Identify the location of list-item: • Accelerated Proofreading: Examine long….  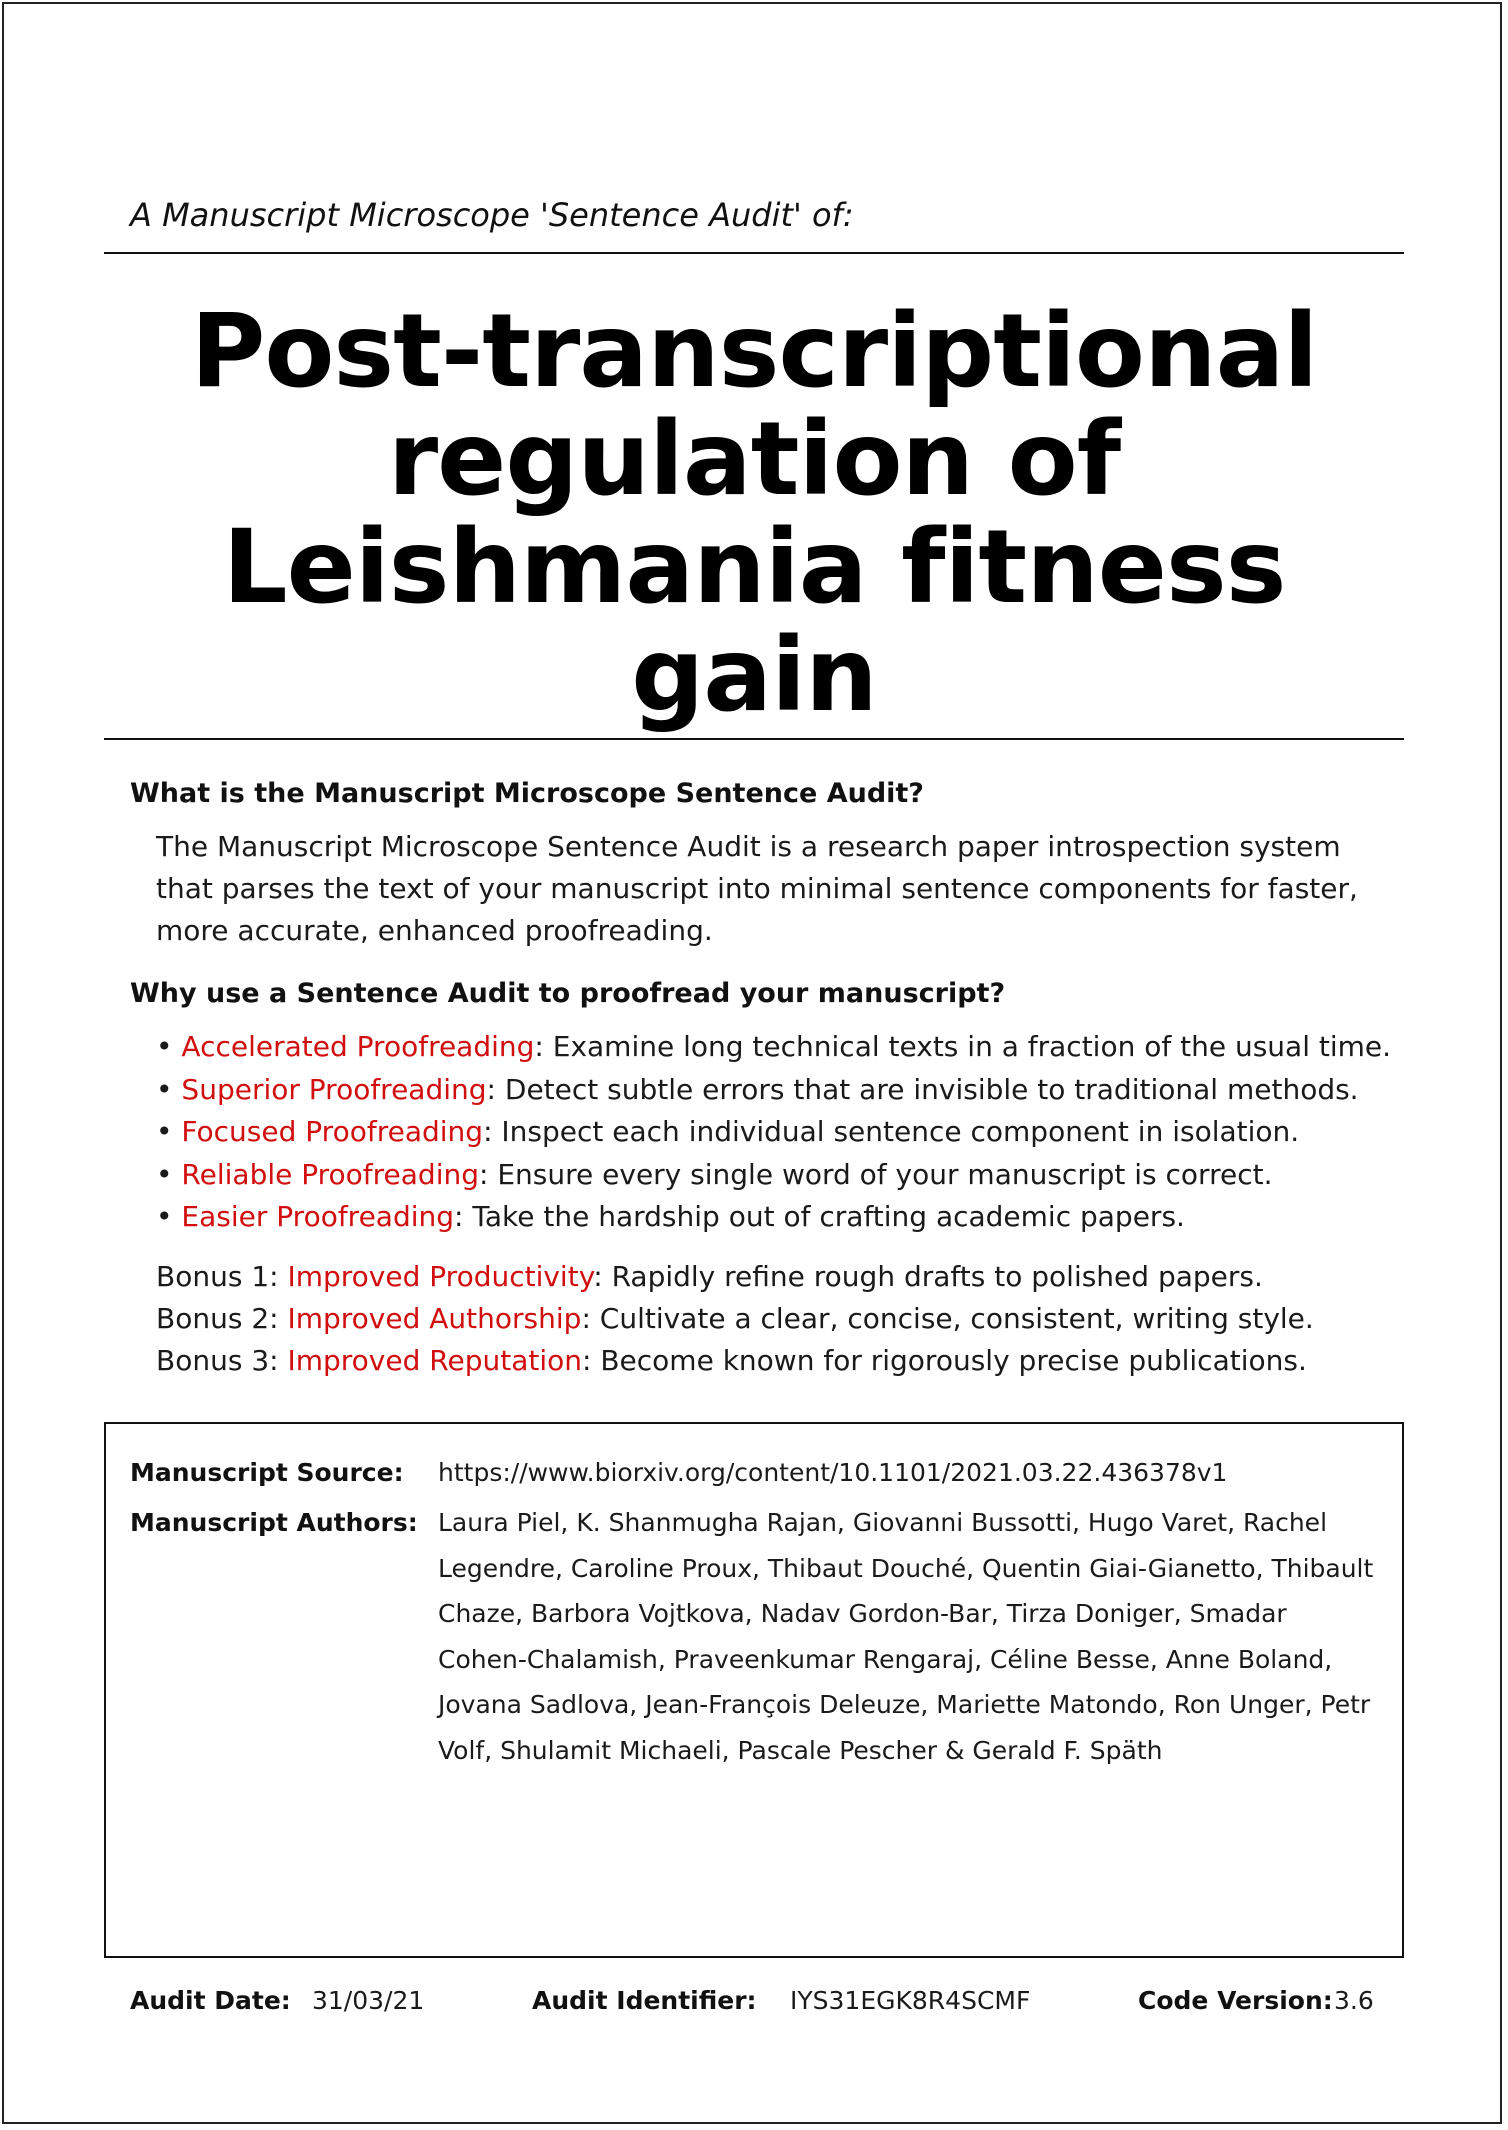
(773, 1047).